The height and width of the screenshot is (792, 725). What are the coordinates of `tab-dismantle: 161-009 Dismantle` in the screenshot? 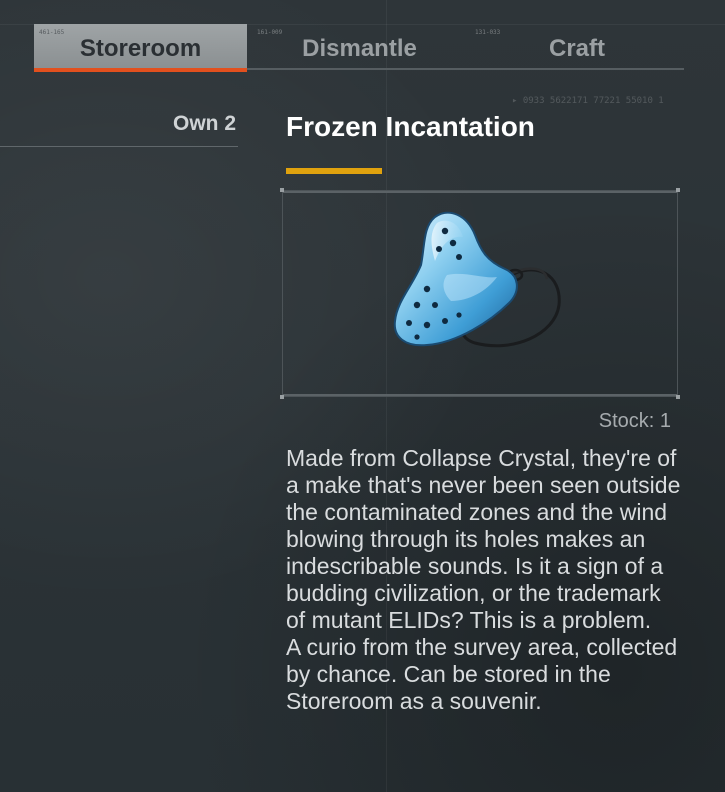 It's located at (359, 47).